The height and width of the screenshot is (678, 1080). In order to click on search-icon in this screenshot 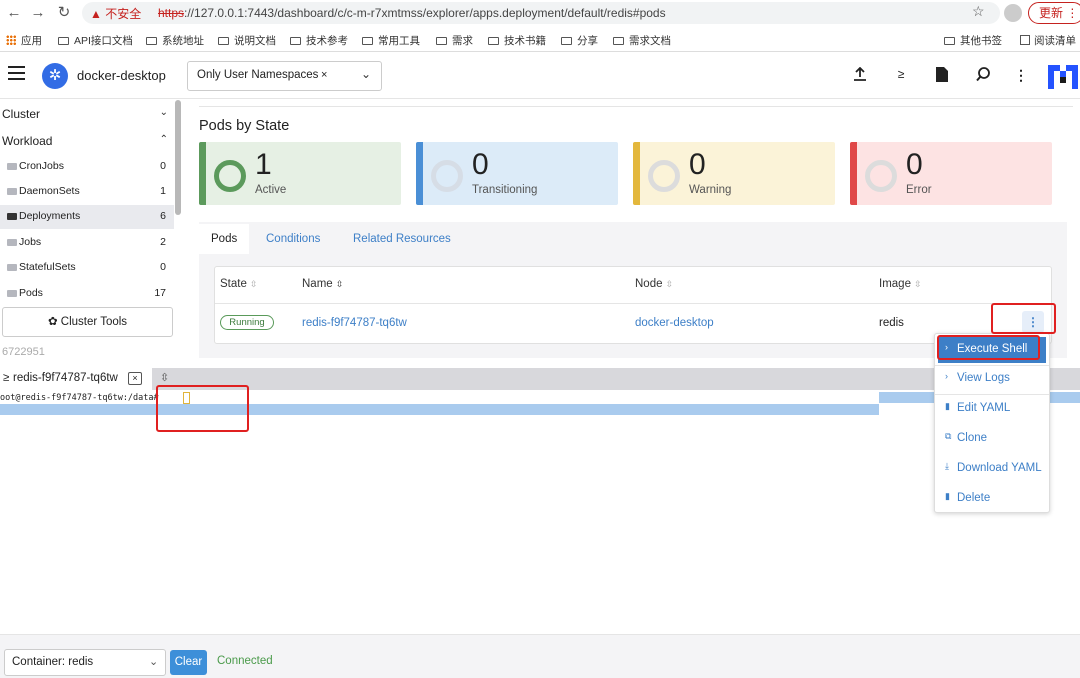, I will do `click(983, 76)`.